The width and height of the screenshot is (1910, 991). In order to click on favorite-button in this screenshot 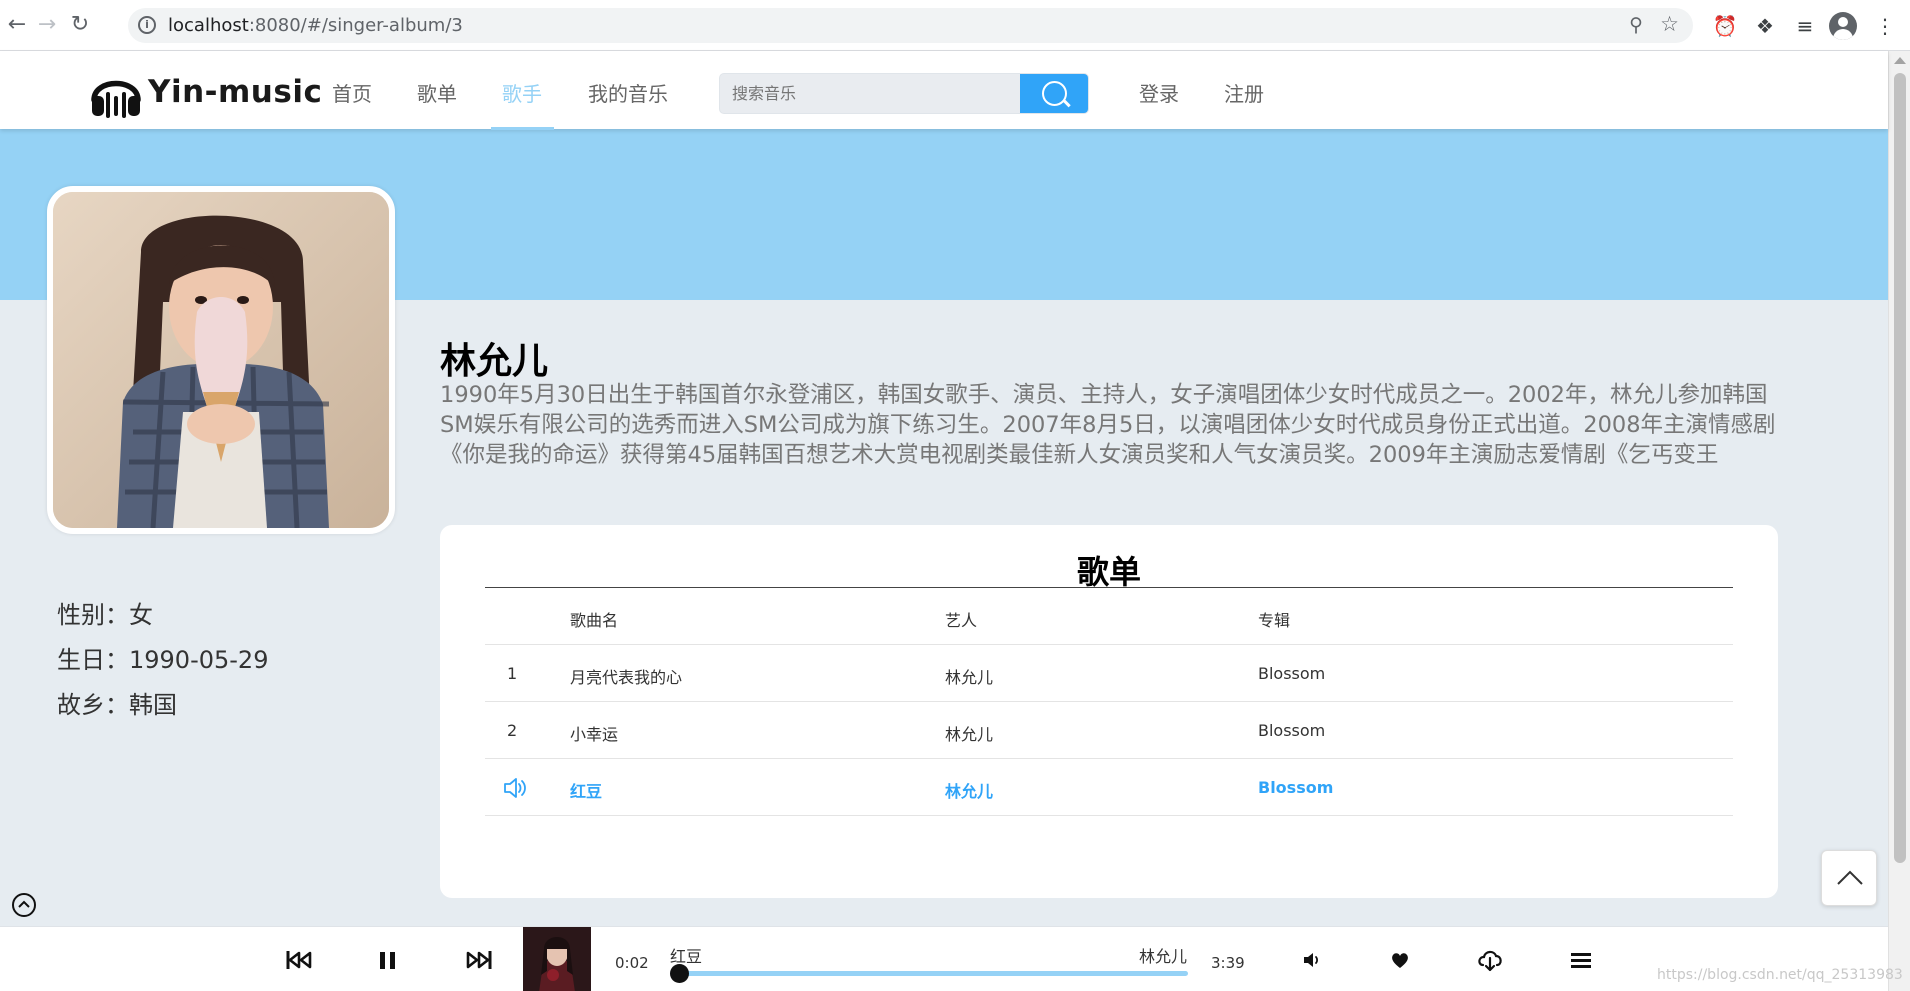, I will do `click(1400, 960)`.